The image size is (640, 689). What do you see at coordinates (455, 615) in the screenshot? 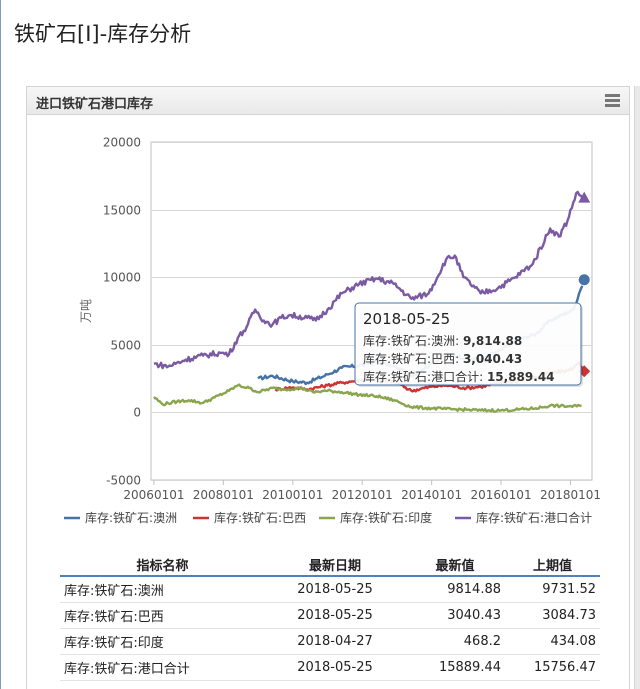
I see `cell-latest: 3040.43` at bounding box center [455, 615].